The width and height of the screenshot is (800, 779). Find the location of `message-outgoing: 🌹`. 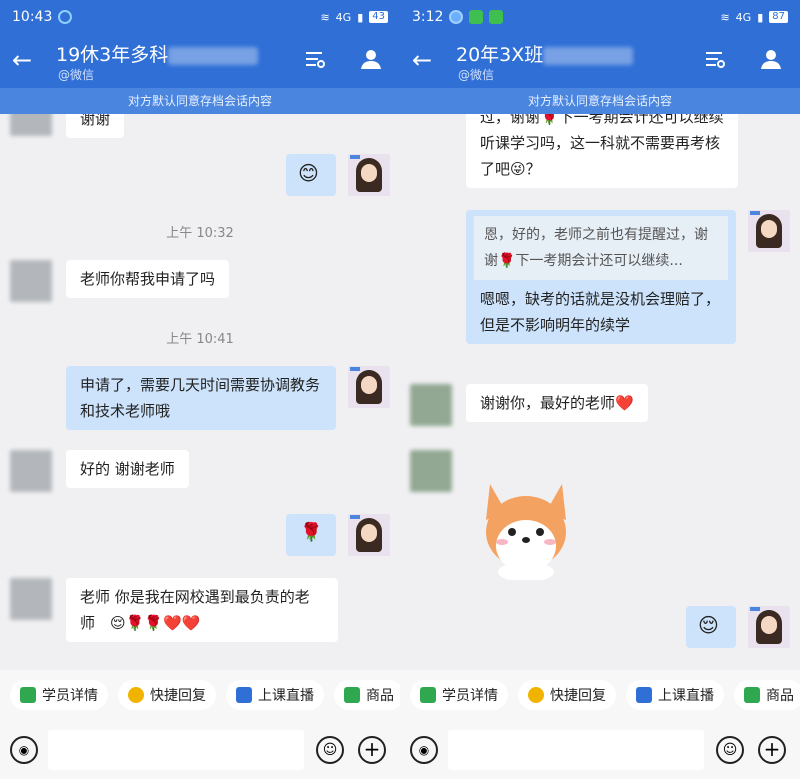

message-outgoing: 🌹 is located at coordinates (311, 535).